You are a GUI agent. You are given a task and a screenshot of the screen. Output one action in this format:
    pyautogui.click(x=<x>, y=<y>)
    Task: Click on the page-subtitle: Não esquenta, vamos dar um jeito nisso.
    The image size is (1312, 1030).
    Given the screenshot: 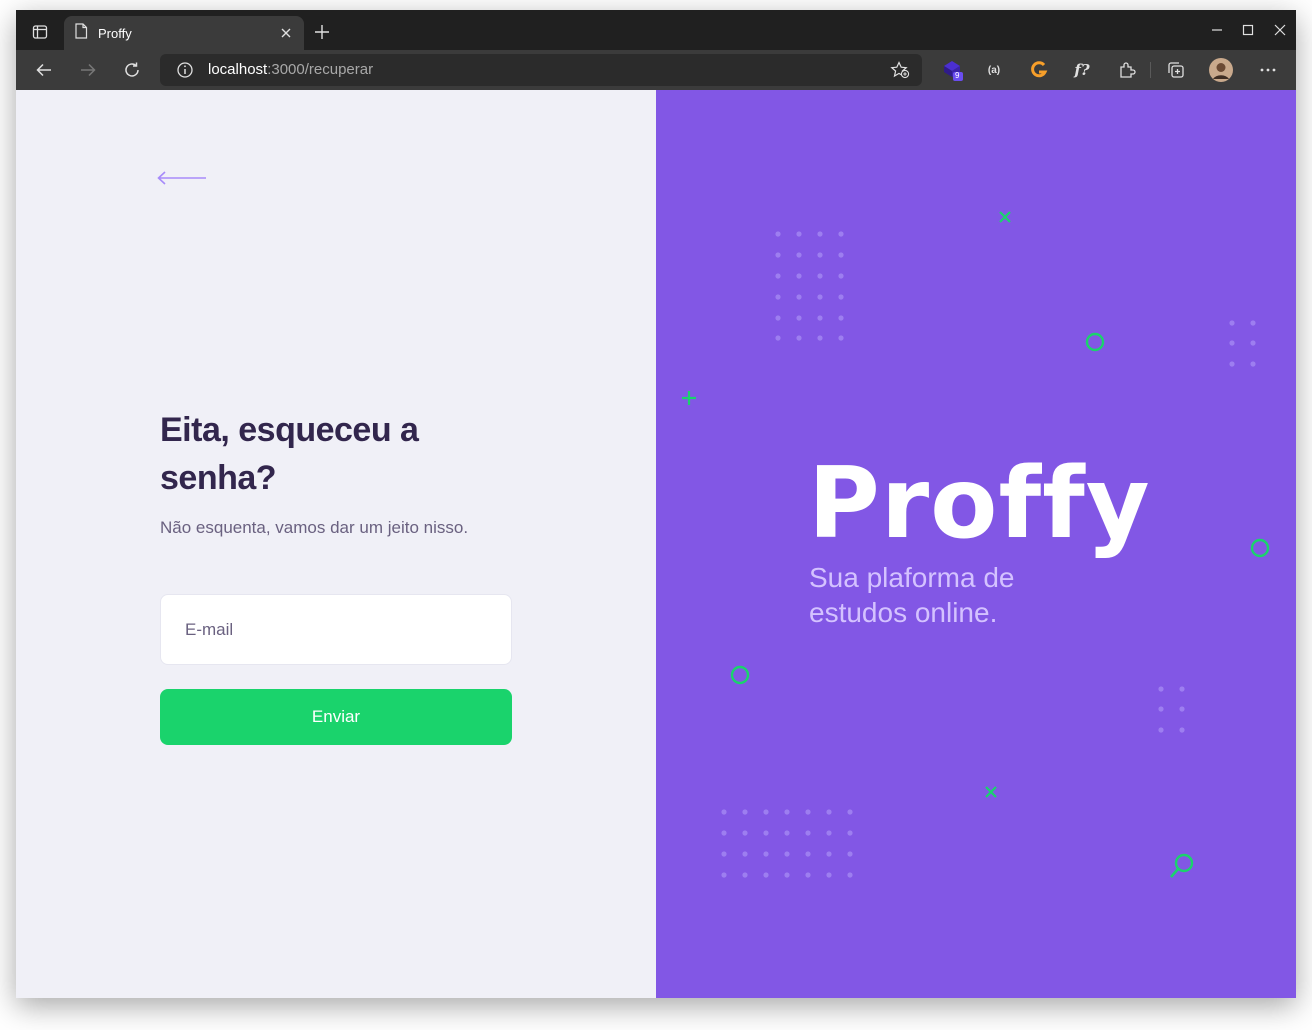 What is the action you would take?
    pyautogui.click(x=314, y=527)
    